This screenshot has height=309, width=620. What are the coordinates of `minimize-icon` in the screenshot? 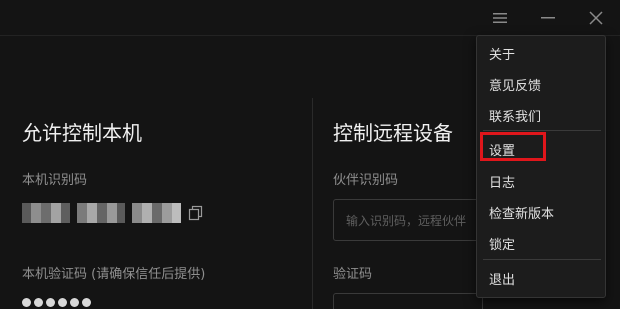 It's located at (548, 18).